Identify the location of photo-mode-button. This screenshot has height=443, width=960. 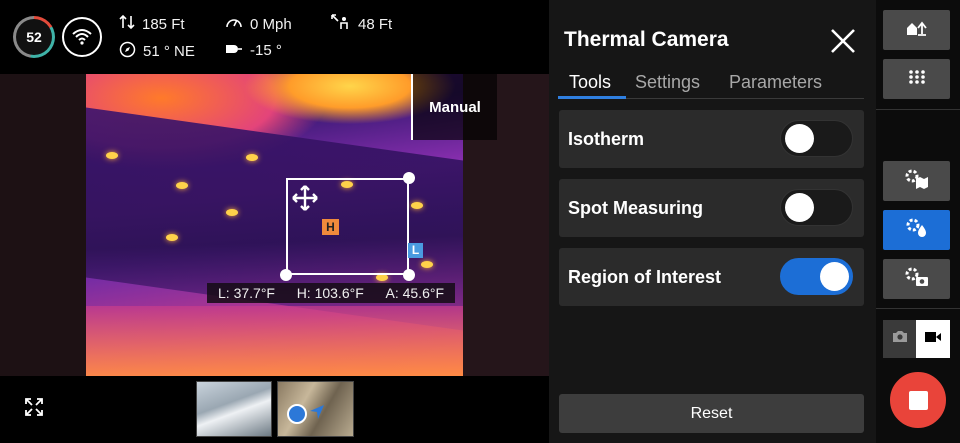
(899, 339).